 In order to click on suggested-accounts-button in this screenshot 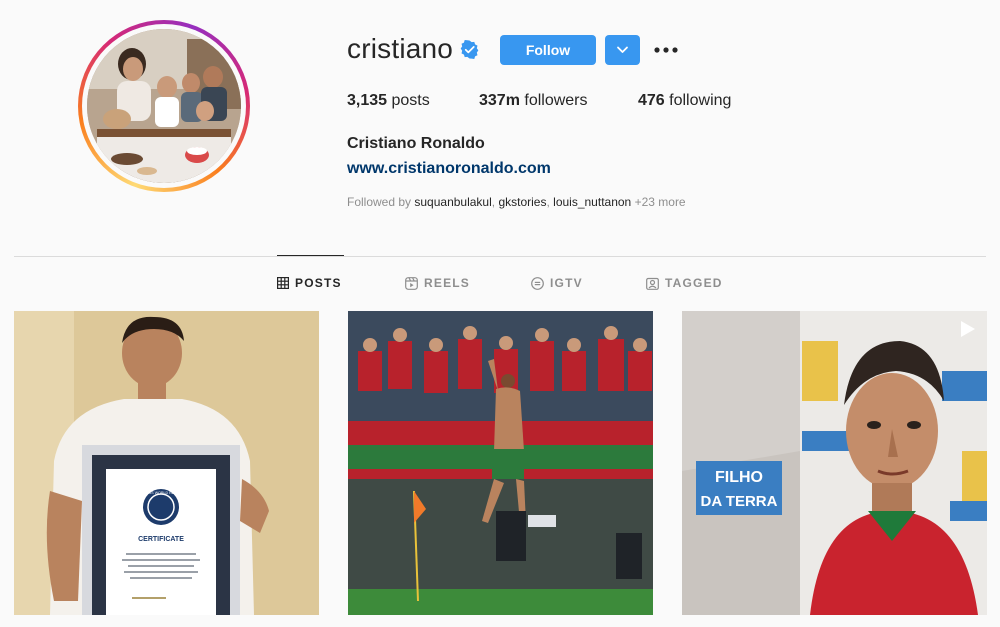, I will do `click(622, 50)`.